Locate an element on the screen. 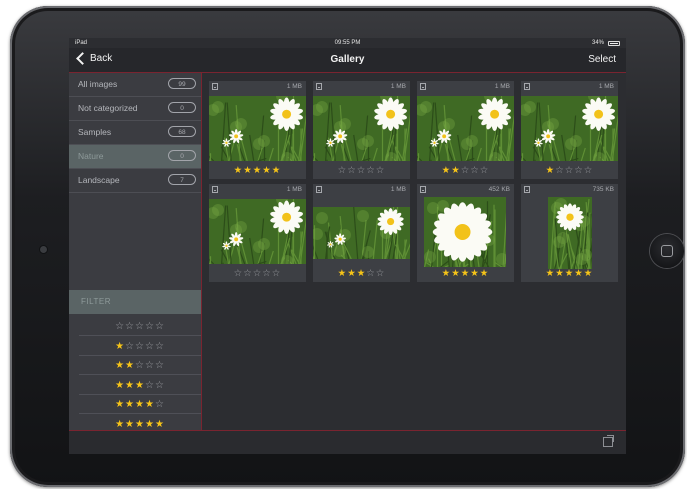  rating-stars: ★★☆☆☆ is located at coordinates (140, 365).